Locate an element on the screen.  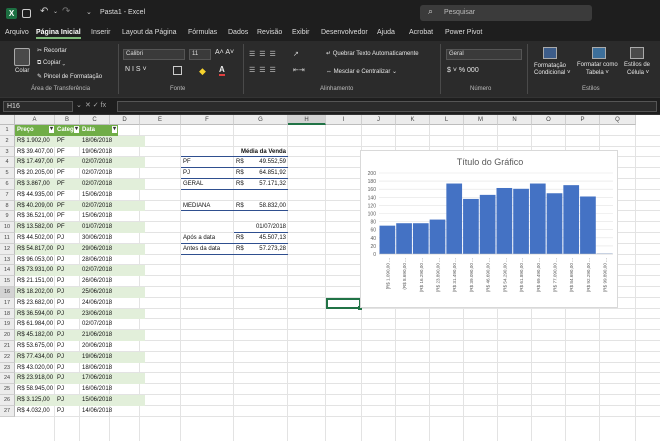
summary-currency-pj: R$ is located at coordinates (244, 173).